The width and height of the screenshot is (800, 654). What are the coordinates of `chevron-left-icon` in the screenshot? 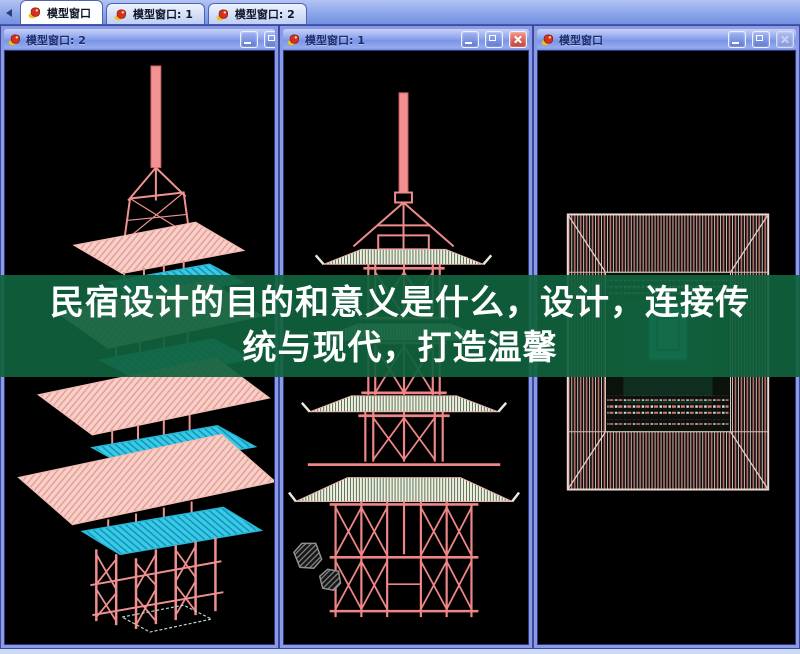 It's located at (9, 13).